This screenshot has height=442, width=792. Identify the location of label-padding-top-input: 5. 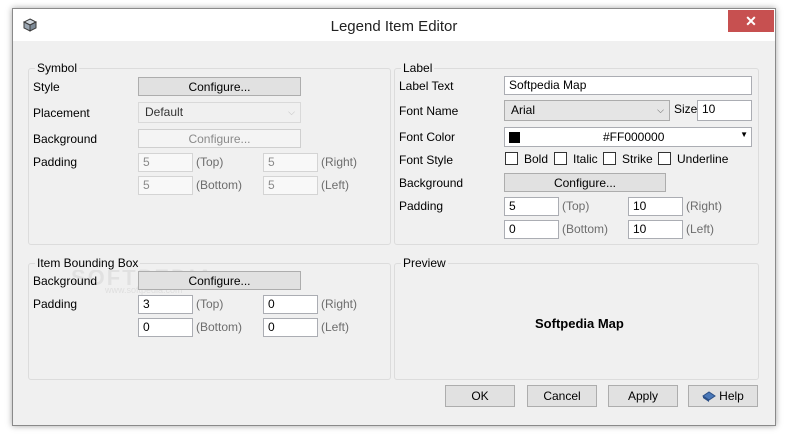
(531, 206).